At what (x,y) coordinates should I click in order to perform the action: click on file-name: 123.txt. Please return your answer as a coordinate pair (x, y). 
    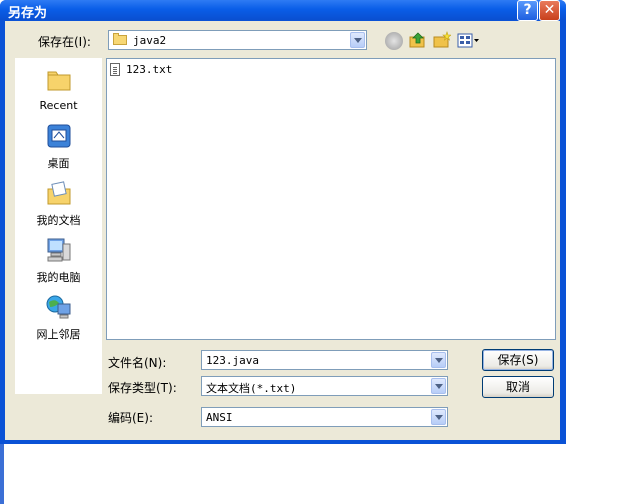
    Looking at the image, I should click on (149, 69).